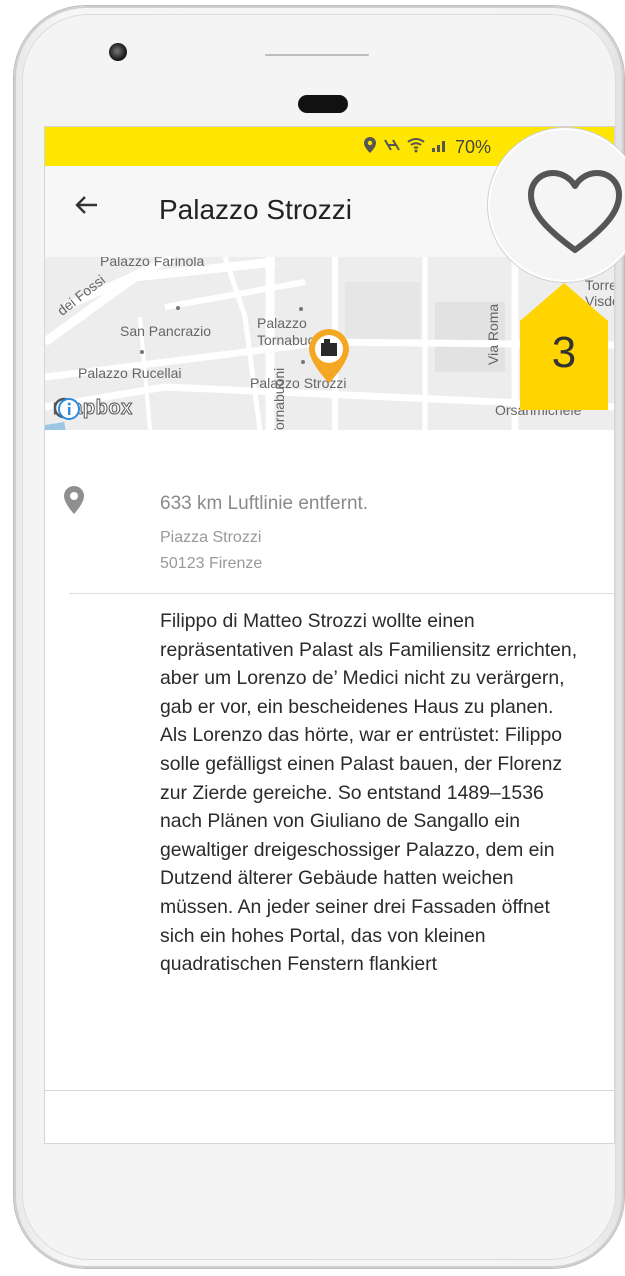 The width and height of the screenshot is (625, 1276). Describe the element at coordinates (473, 147) in the screenshot. I see `battery-text: 70%` at that location.